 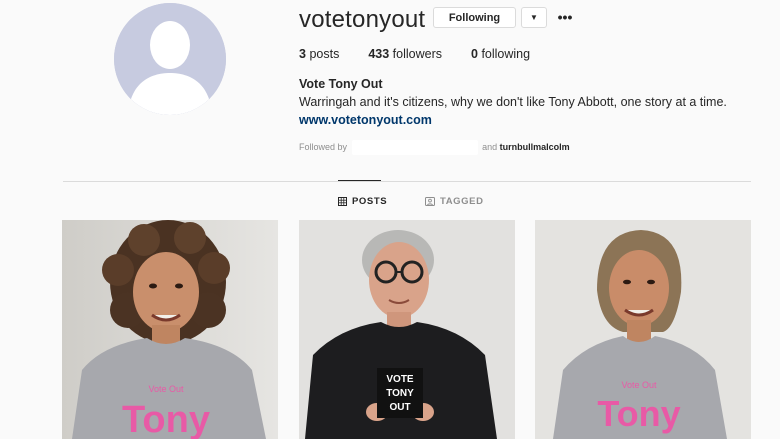 I want to click on post-thumbnail-3: Vote Out Tony, so click(x=643, y=329).